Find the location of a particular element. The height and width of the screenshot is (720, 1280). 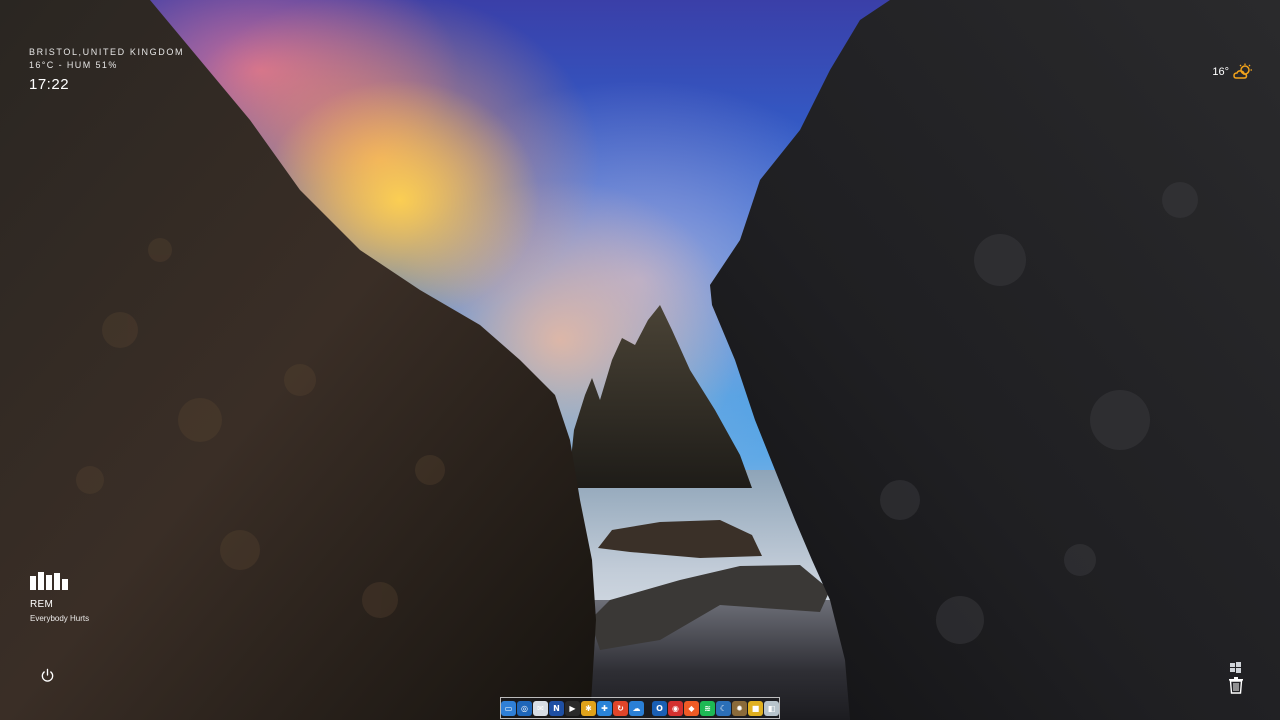

weather-mini-temp: 16° is located at coordinates (1220, 72).